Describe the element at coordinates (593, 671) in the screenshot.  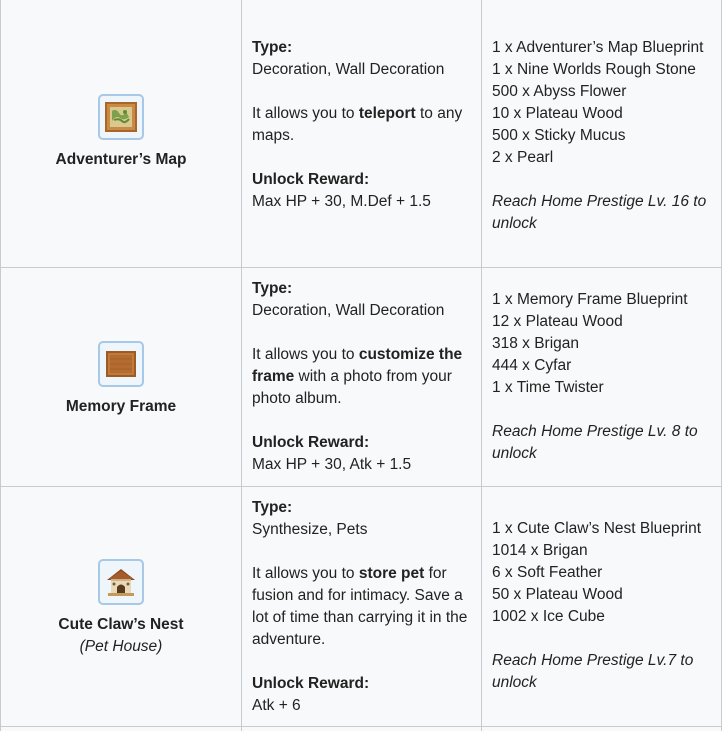
I see `unlock-note: Reach Home Prestige Lv.7 to unlock` at that location.